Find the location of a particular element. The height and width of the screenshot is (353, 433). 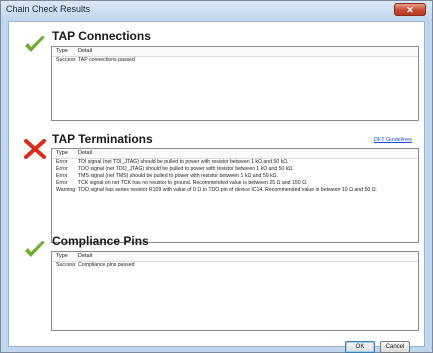

table-row: Success TAP connections passed is located at coordinates (235, 60).